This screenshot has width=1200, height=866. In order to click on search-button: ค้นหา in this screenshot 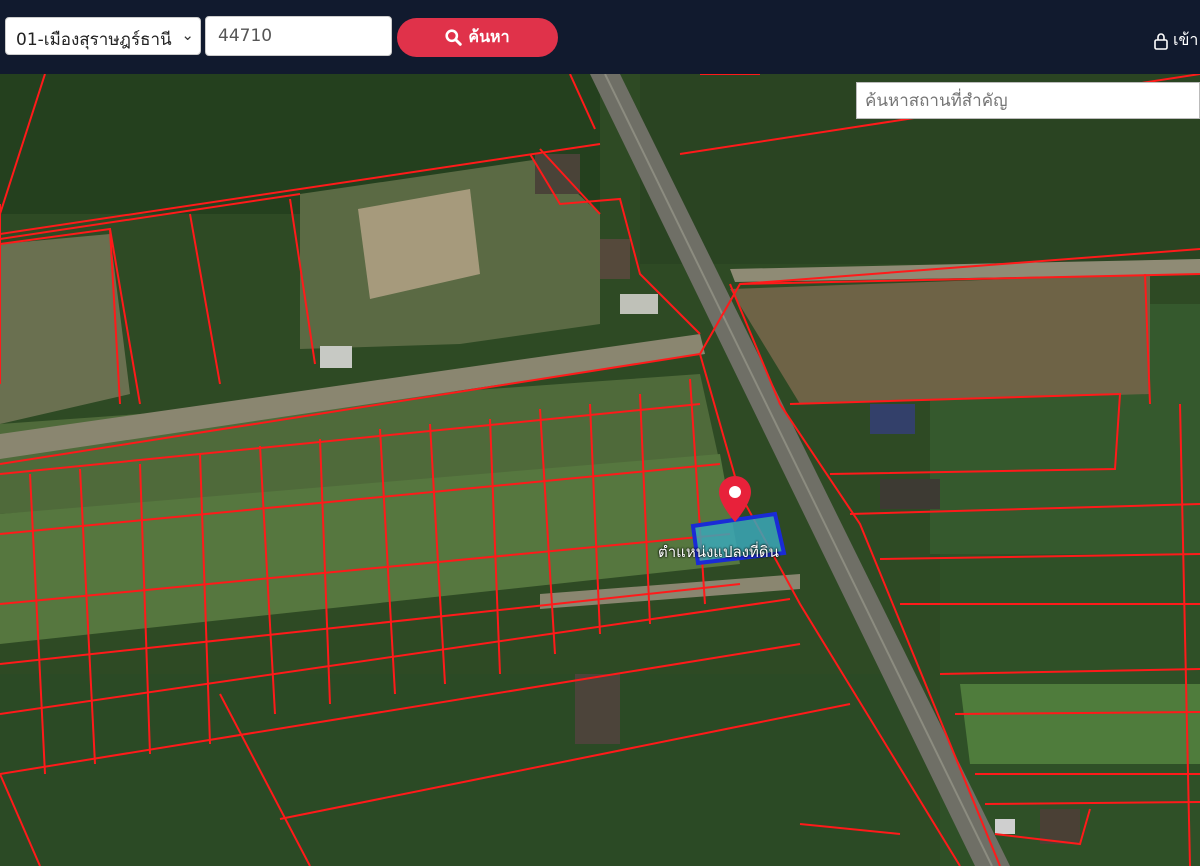, I will do `click(477, 37)`.